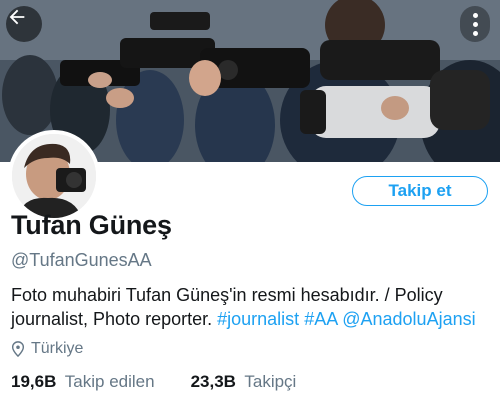 The image size is (500, 414). I want to click on following-label: Takip edilen, so click(109, 381).